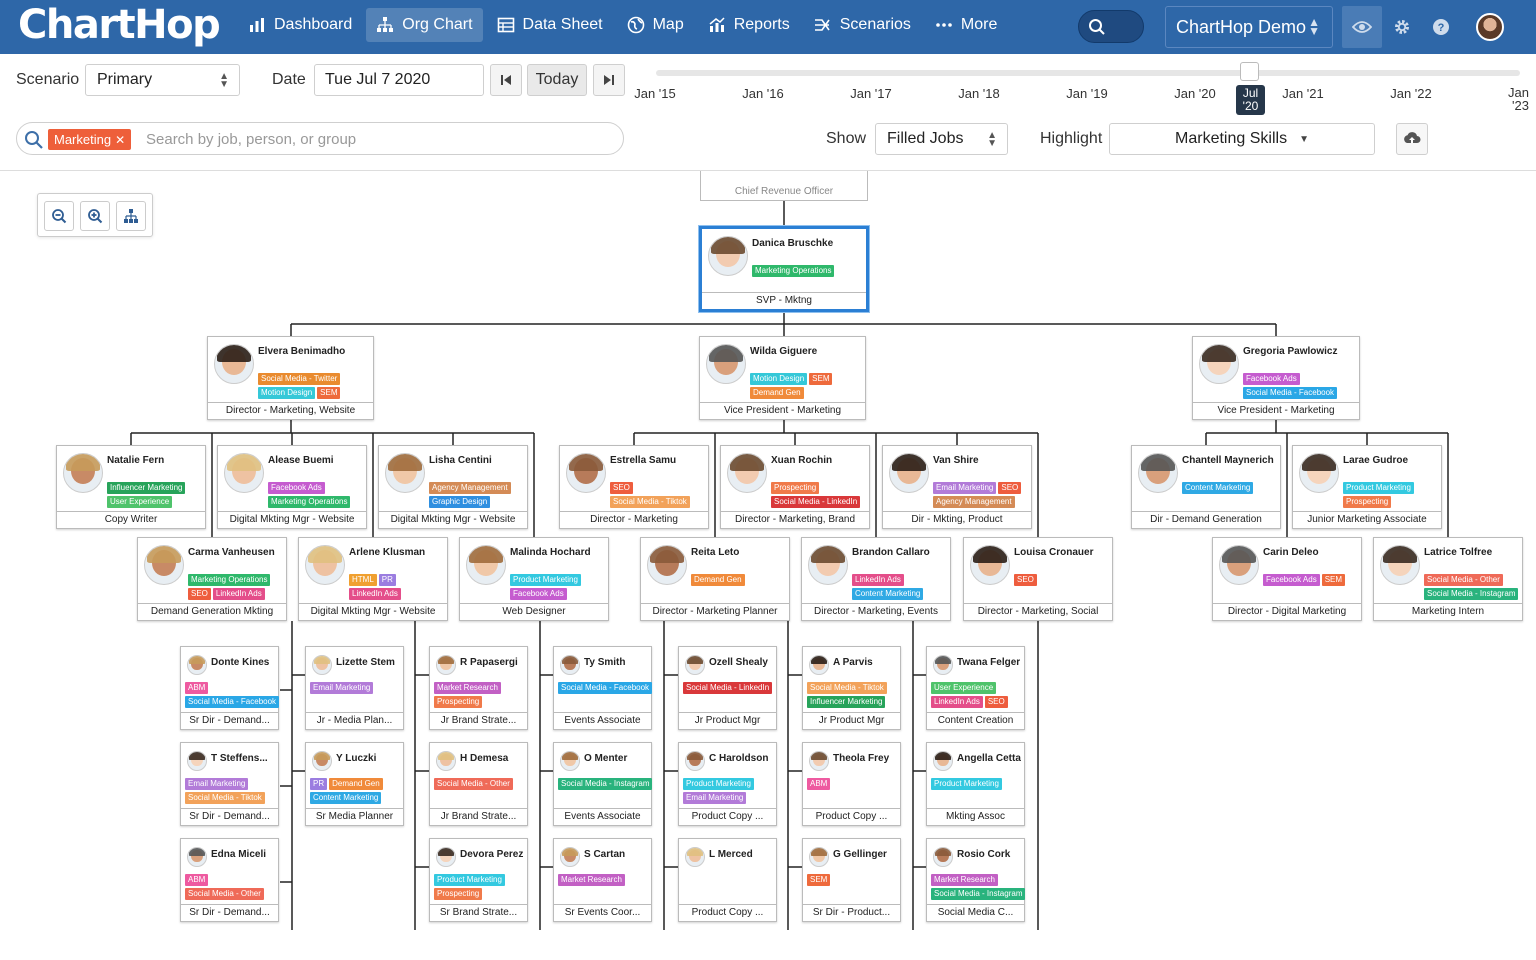  Describe the element at coordinates (473, 784) in the screenshot. I see `skill-tag: Social Media - Other` at that location.